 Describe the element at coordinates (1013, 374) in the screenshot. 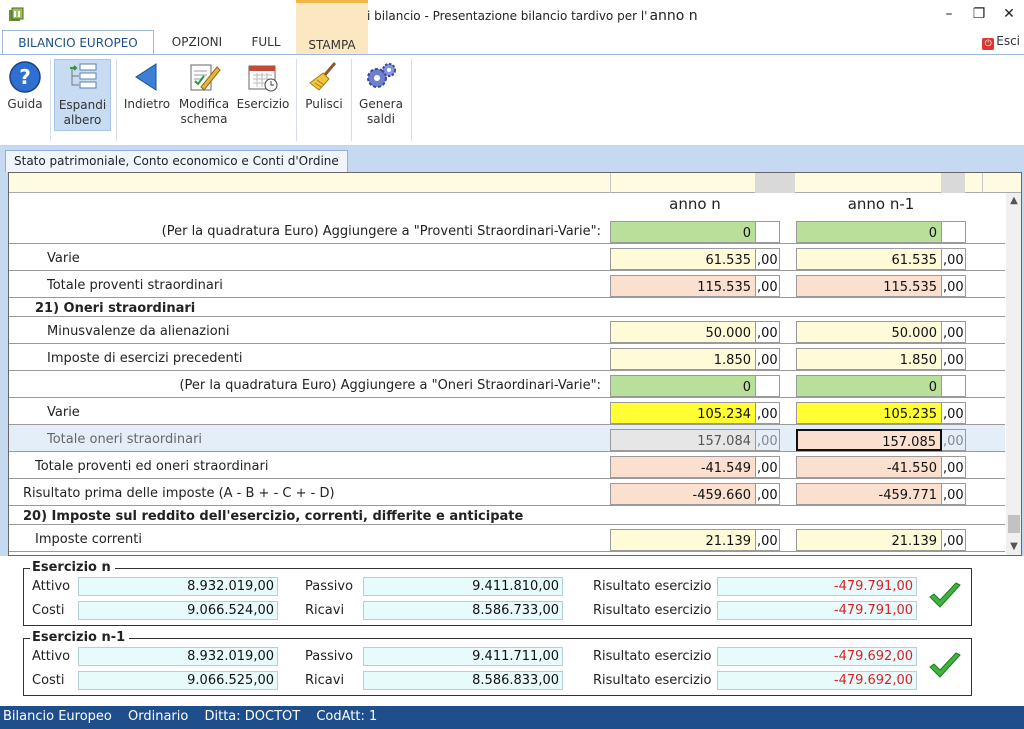

I see `vertical-scrollbar: ▲ ▼` at that location.